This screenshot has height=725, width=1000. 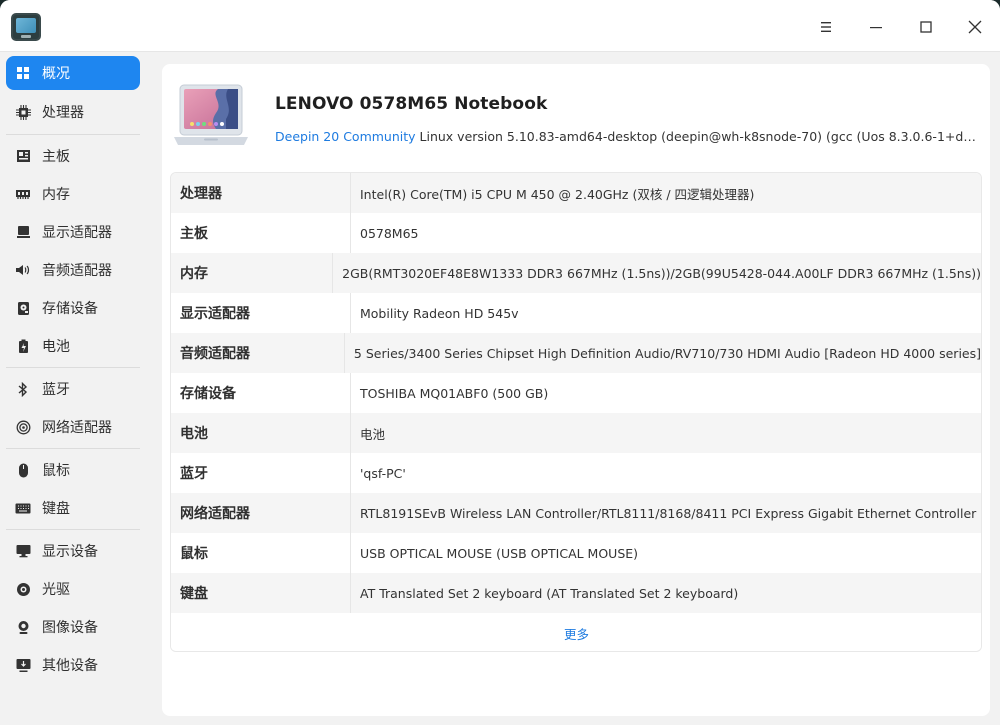 What do you see at coordinates (73, 232) in the screenshot?
I see `sidebar-item-display-adapter: 显示适配器` at bounding box center [73, 232].